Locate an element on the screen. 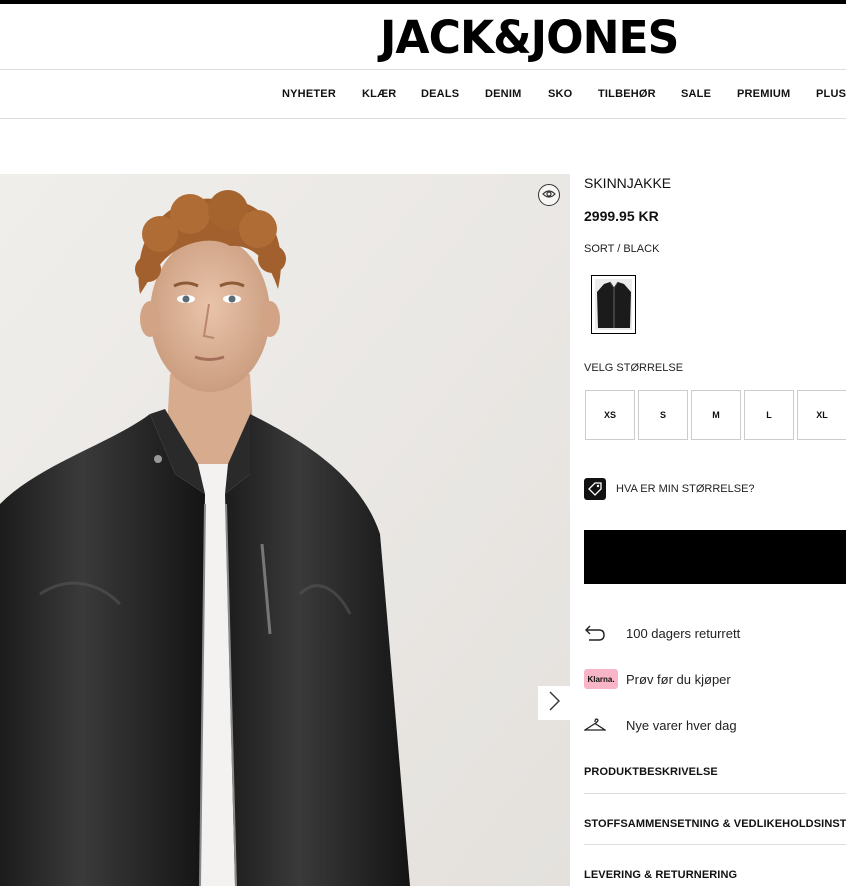  perk-try-text: Prøv før du kjøper is located at coordinates (678, 679).